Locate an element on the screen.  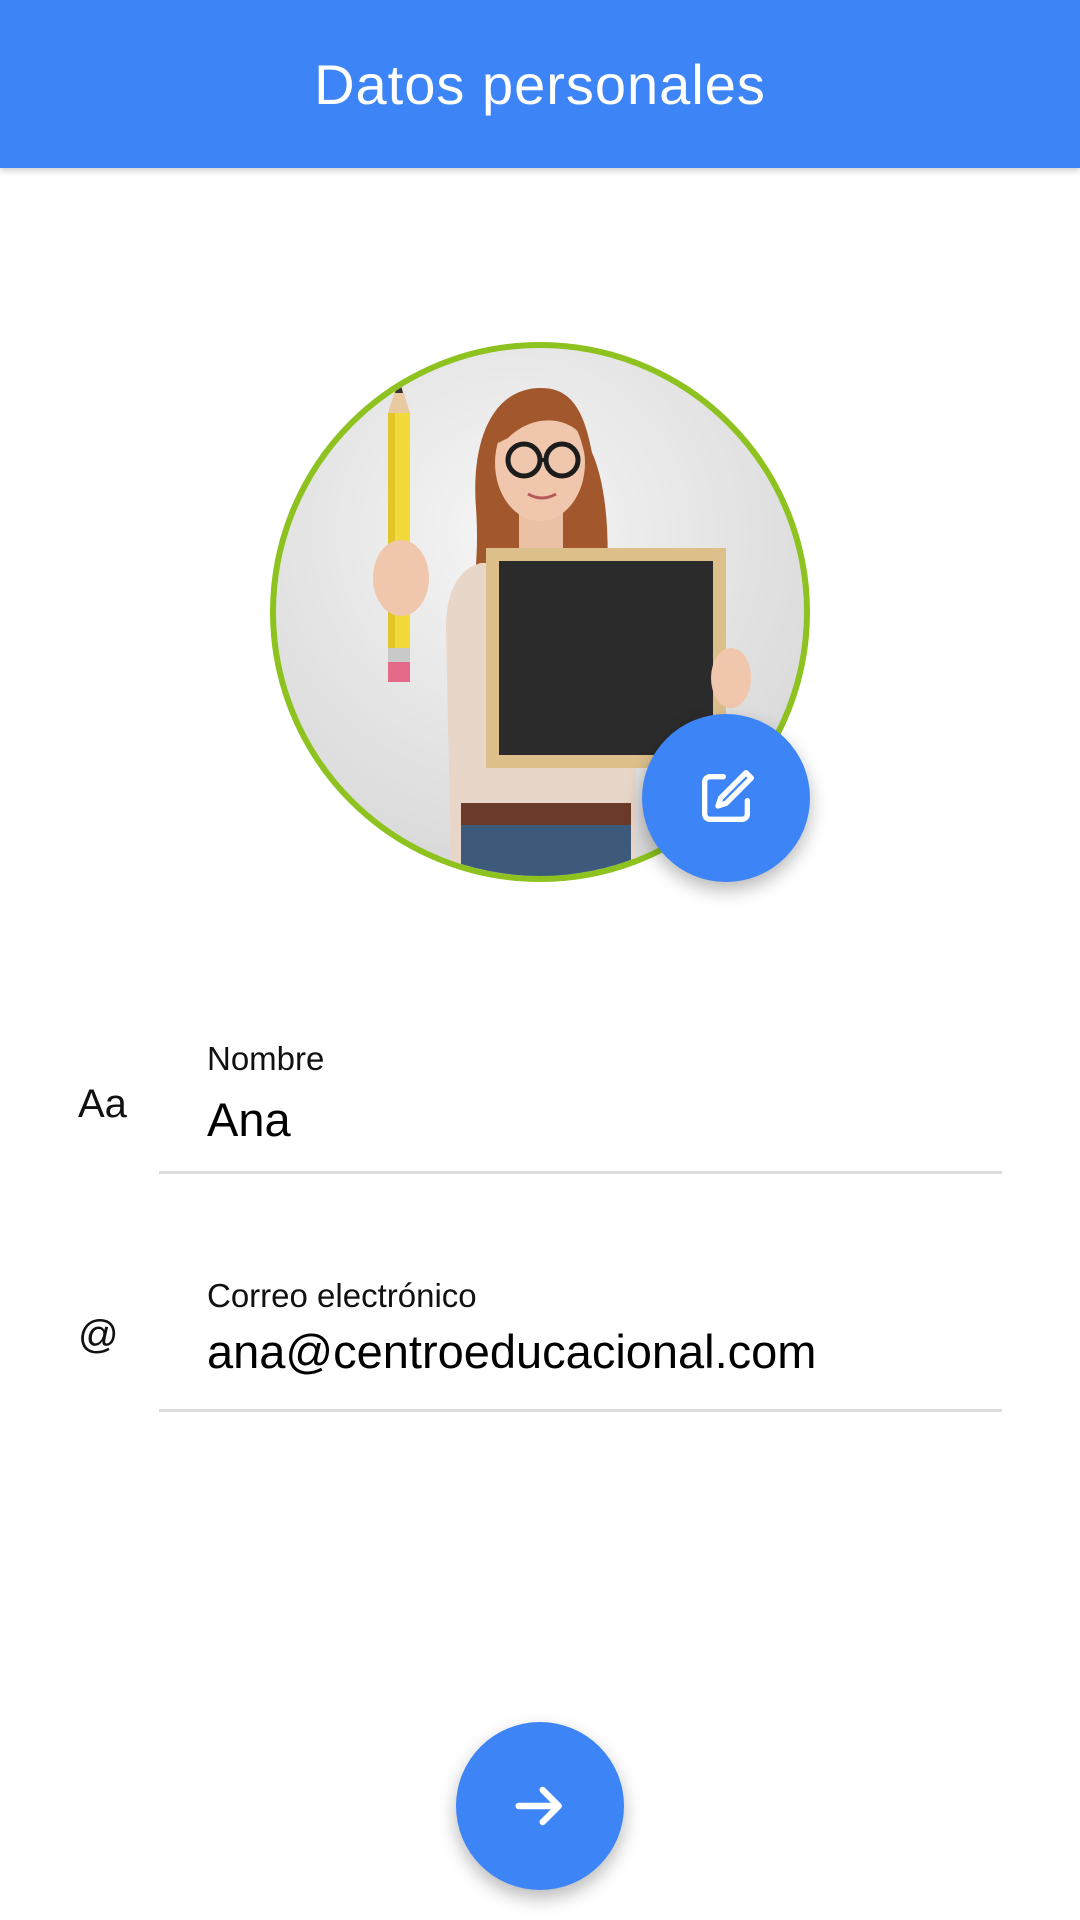
email-label: Correo electrónico is located at coordinates (342, 1295).